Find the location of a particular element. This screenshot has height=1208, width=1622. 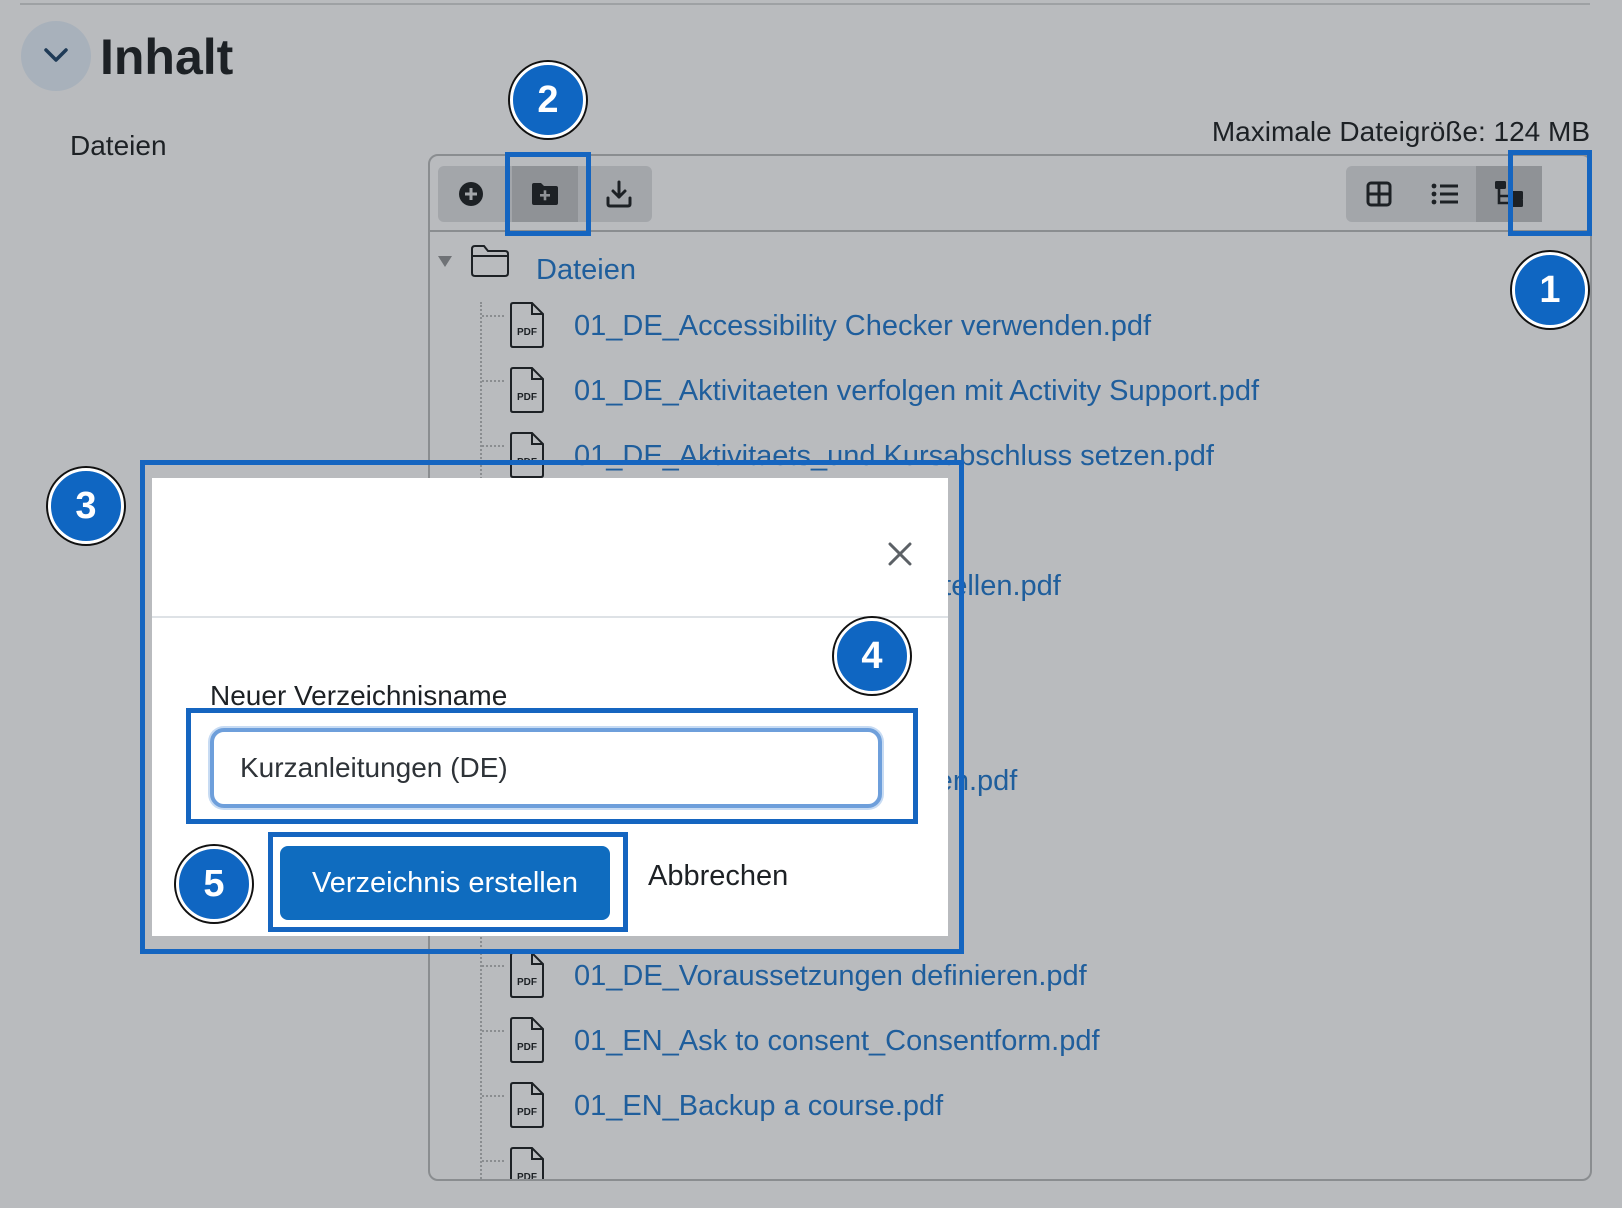

file-name: 01_DE_Voraussetzungen definieren.pdf is located at coordinates (830, 976).